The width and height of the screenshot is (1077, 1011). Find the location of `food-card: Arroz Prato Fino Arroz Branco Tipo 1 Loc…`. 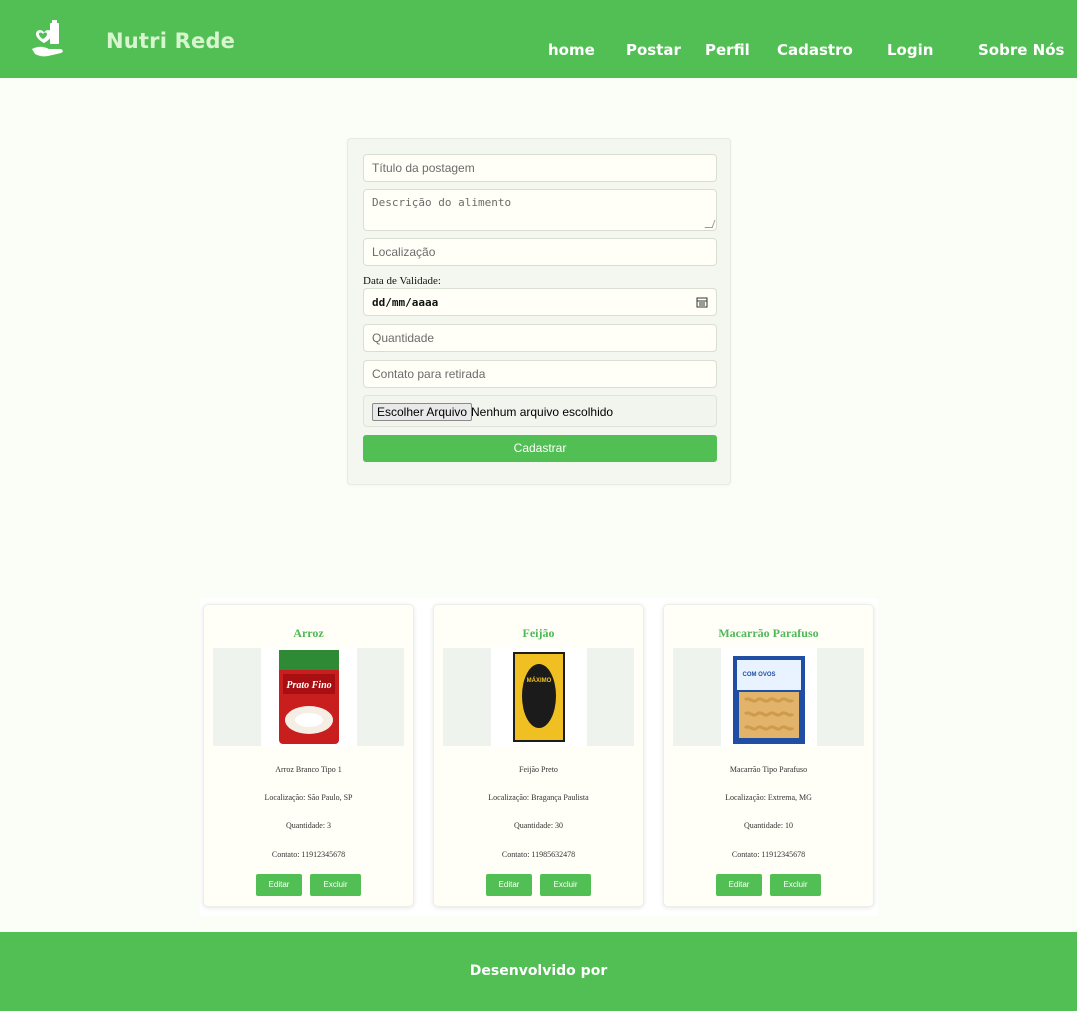

food-card: Arroz Prato Fino Arroz Branco Tipo 1 Loc… is located at coordinates (308, 755).